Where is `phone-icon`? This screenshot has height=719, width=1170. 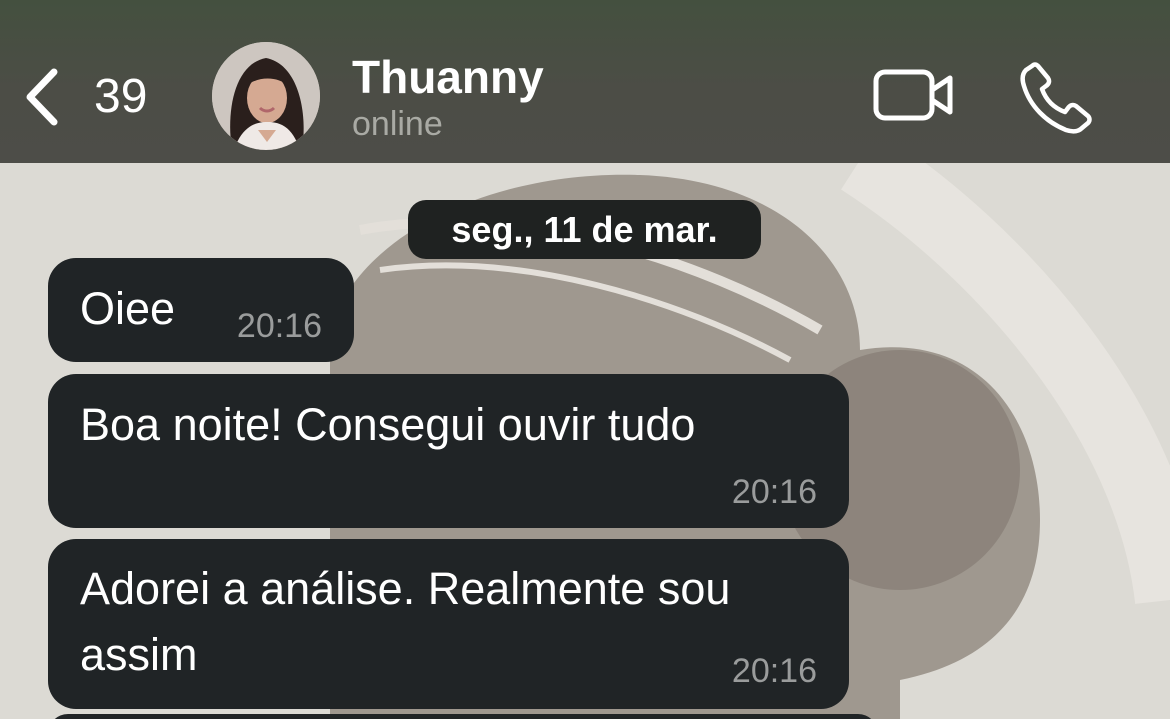 phone-icon is located at coordinates (1056, 98).